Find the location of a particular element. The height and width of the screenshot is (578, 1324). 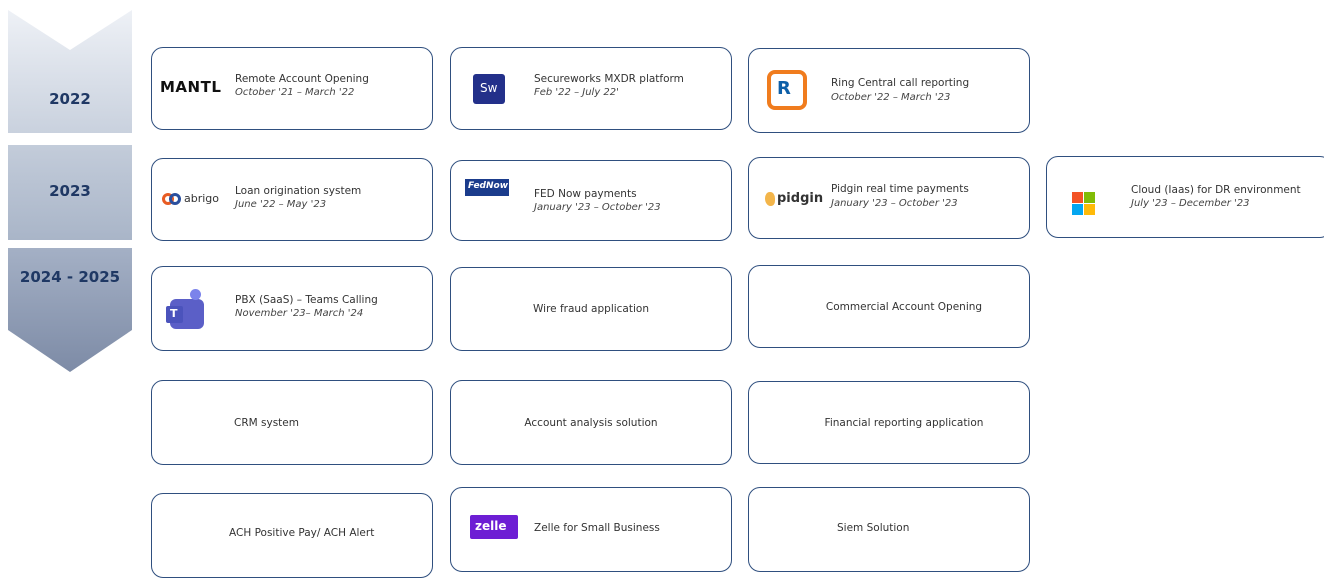

timeline-ribbon: 2022 2023 2024 - 2025 is located at coordinates (70, 284).